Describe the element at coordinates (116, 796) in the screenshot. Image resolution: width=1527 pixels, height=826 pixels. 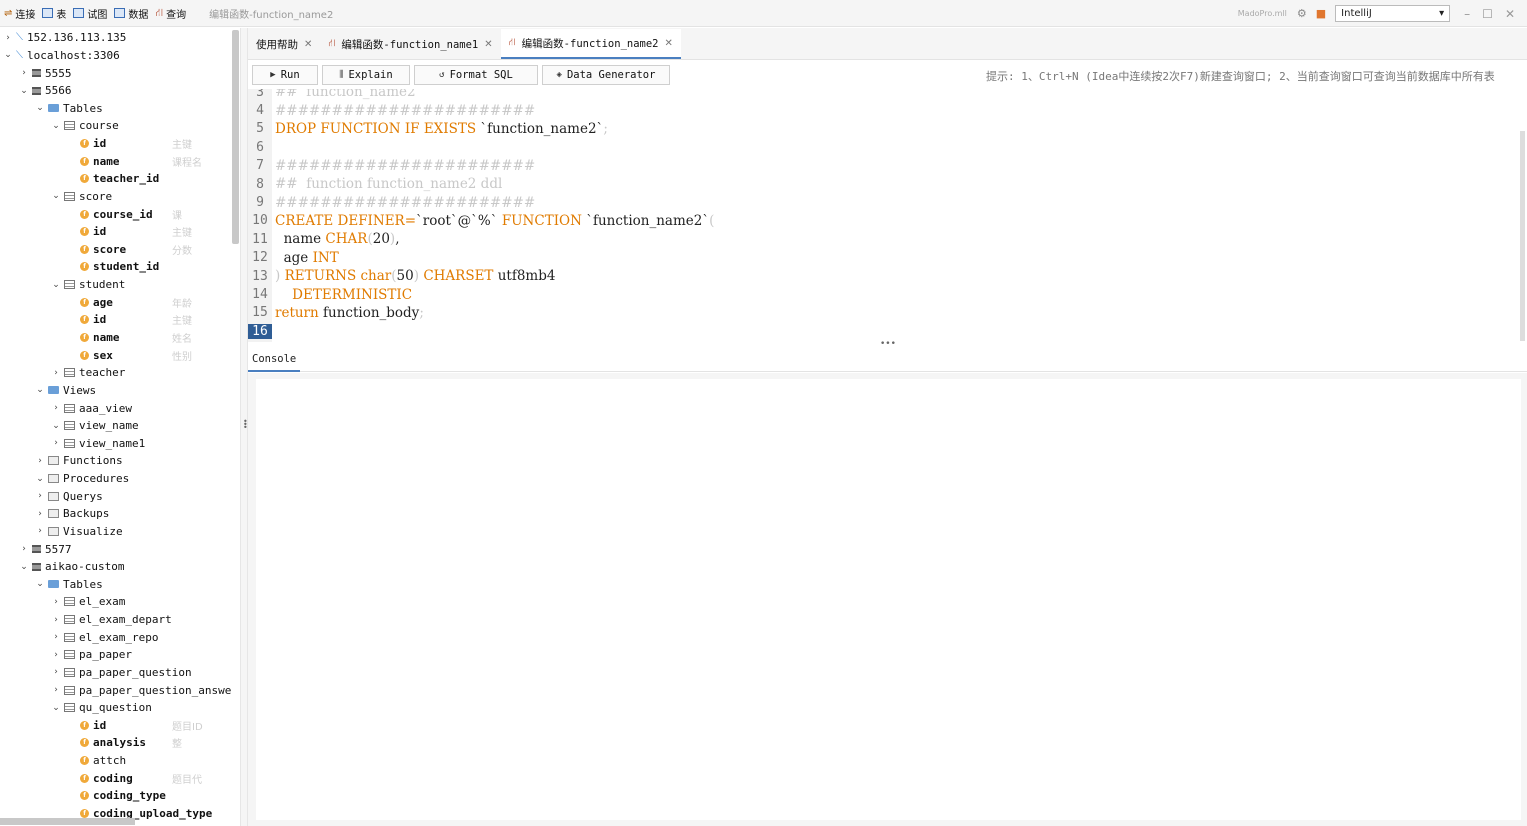
I see `tree-item-field: f coding_type` at that location.